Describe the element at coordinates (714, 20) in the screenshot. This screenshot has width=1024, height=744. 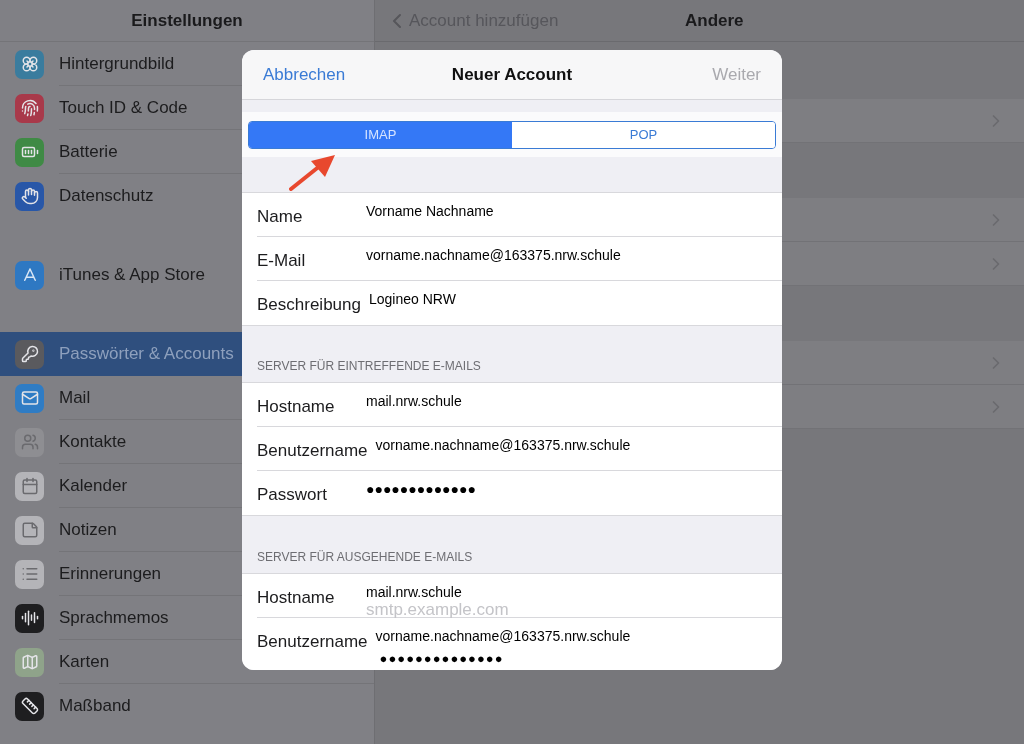
I see `detail-title: Andere` at that location.